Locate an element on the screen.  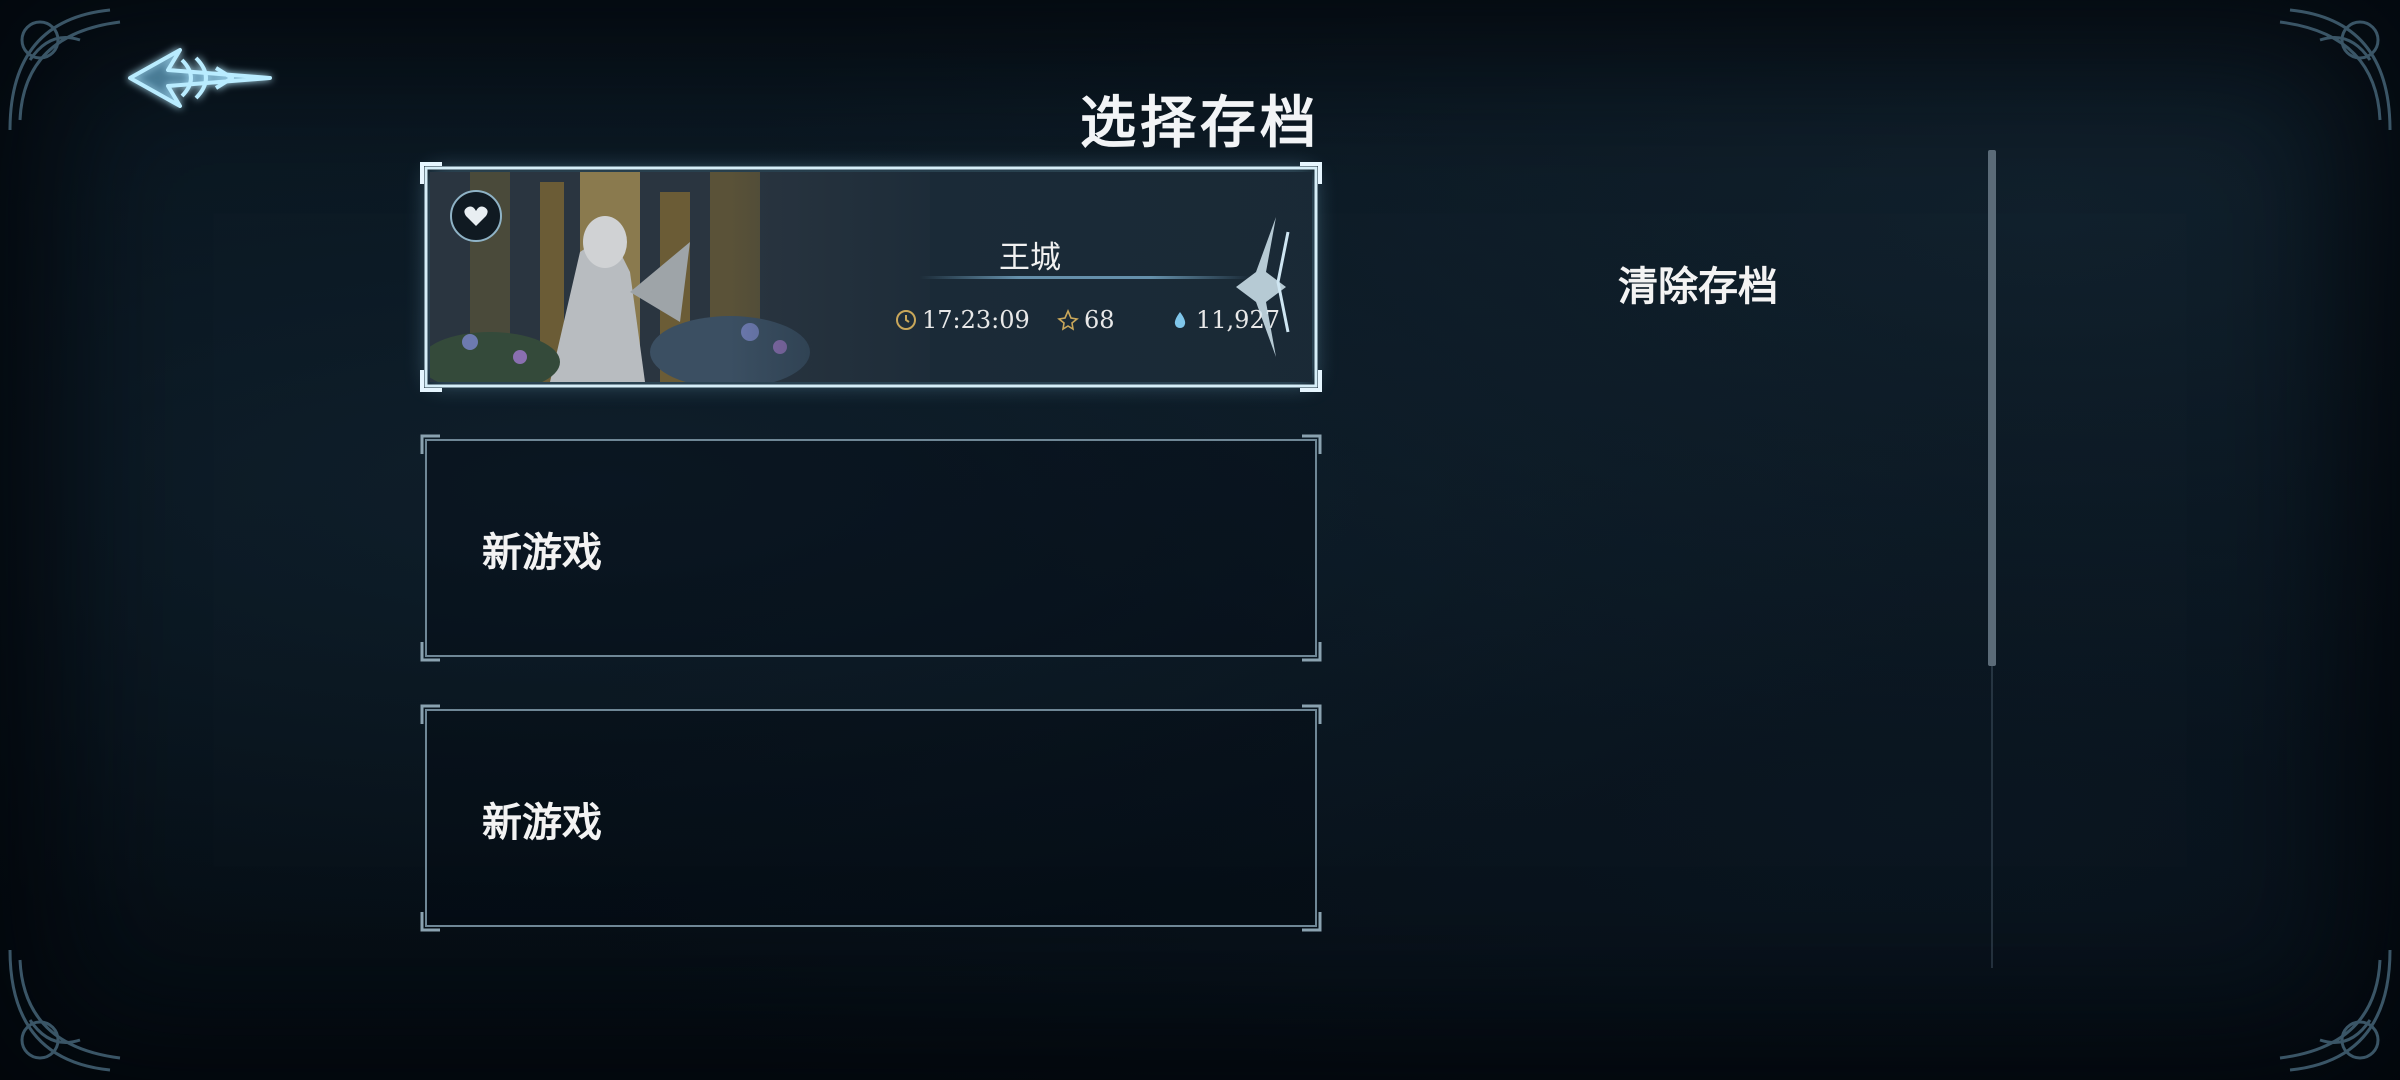
save-slot-2: 新游戏 is located at coordinates (871, 548).